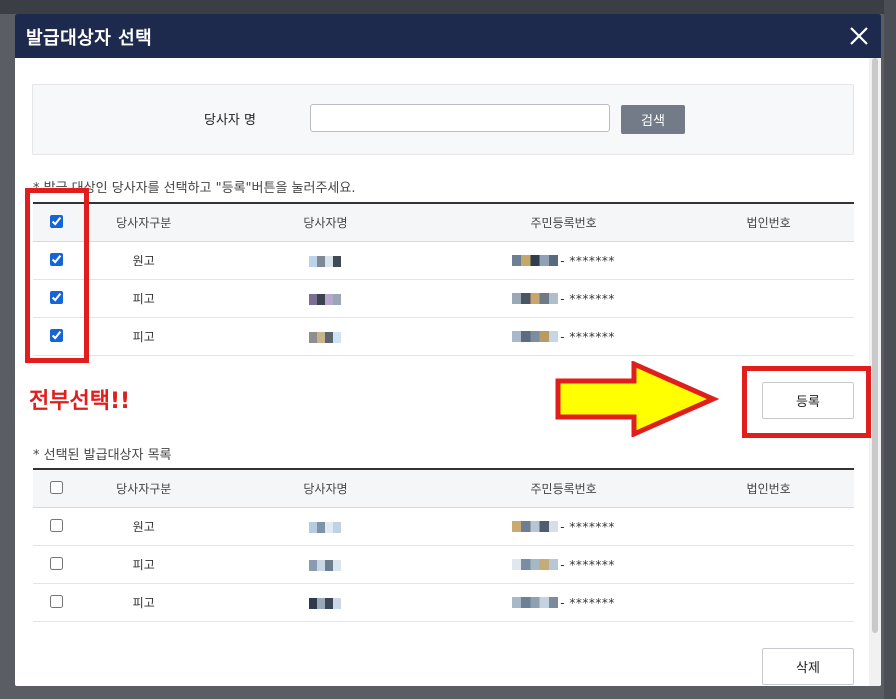 The image size is (896, 699). I want to click on scrollbar-thumb, so click(875, 345).